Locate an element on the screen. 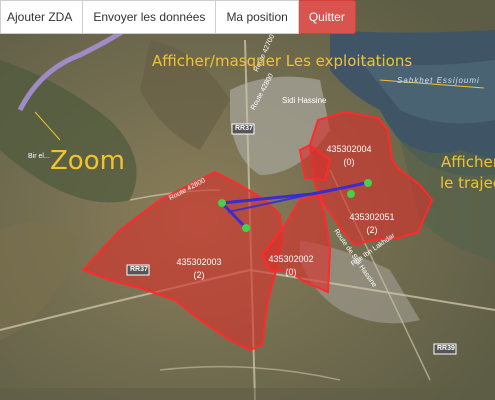 This screenshot has width=495, height=400. parcel-label-435302003: 435302003 (2) is located at coordinates (199, 269).